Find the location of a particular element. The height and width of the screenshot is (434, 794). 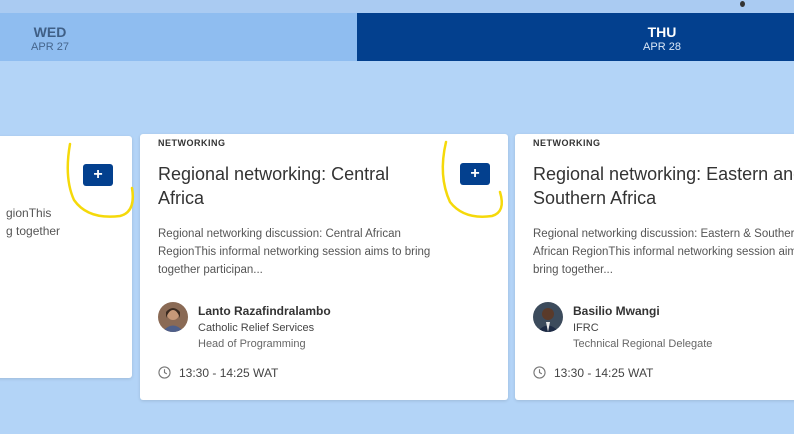

day-date: APR 27 is located at coordinates (50, 47).